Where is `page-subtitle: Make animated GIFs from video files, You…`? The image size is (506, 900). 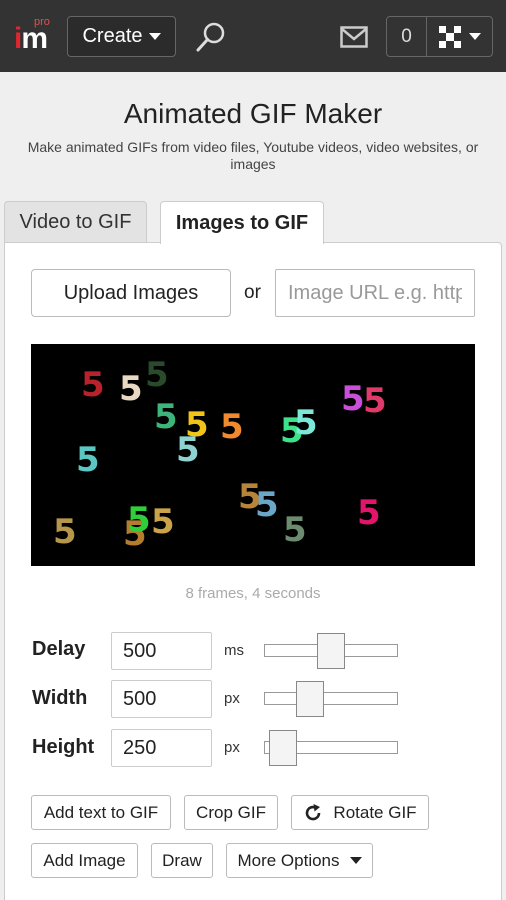 page-subtitle: Make animated GIFs from video files, You… is located at coordinates (253, 155).